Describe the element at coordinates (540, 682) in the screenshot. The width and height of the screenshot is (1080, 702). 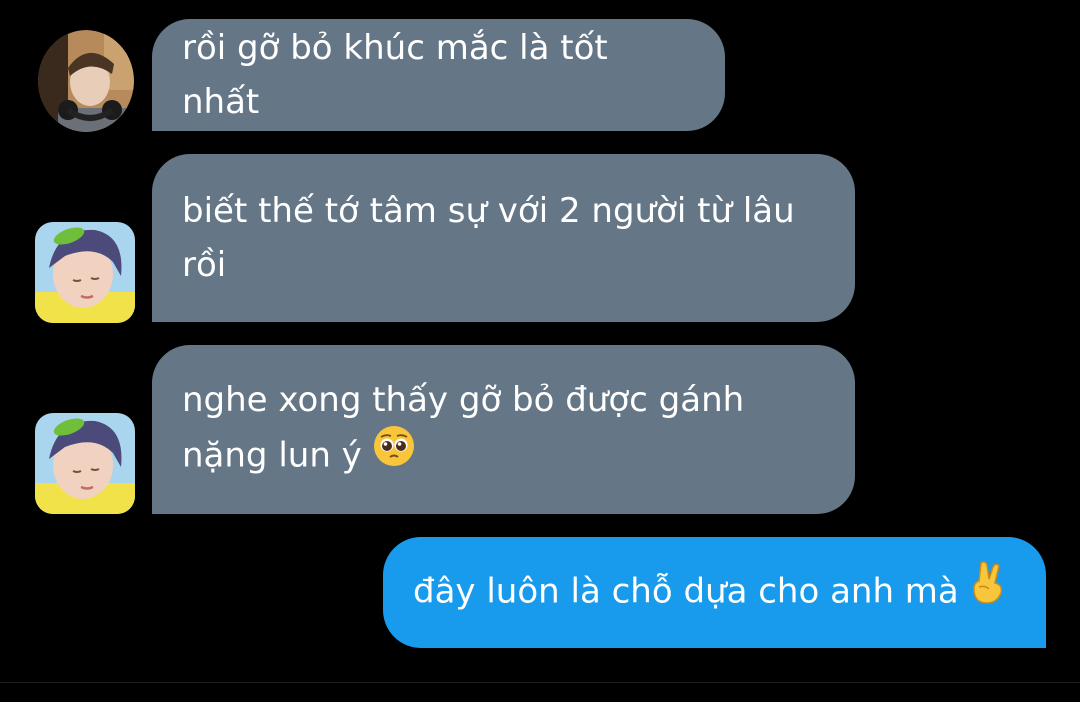
I see `divider` at that location.